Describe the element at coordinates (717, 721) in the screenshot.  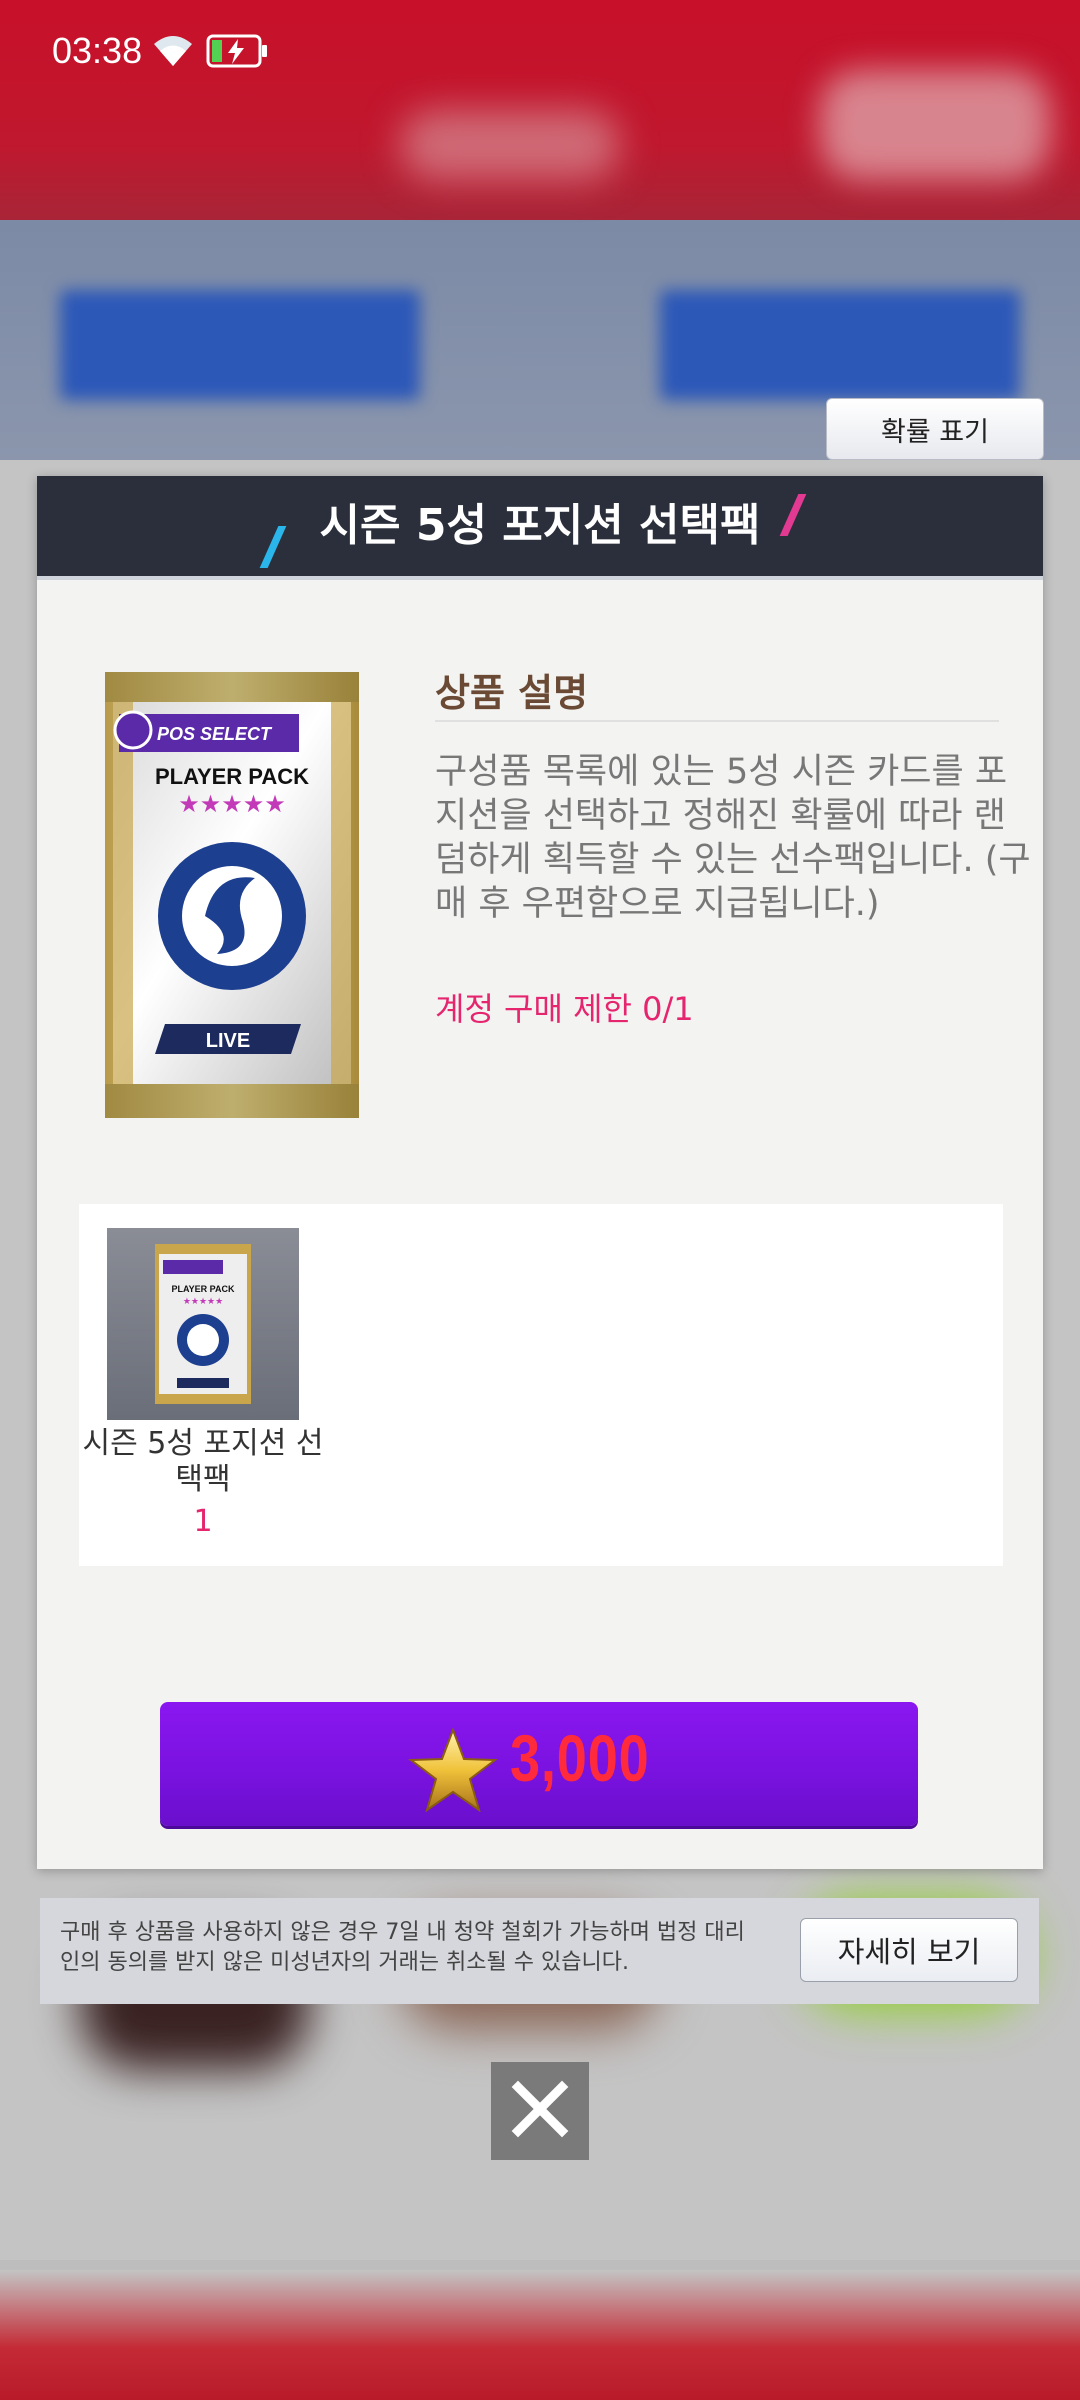
I see `divider` at that location.